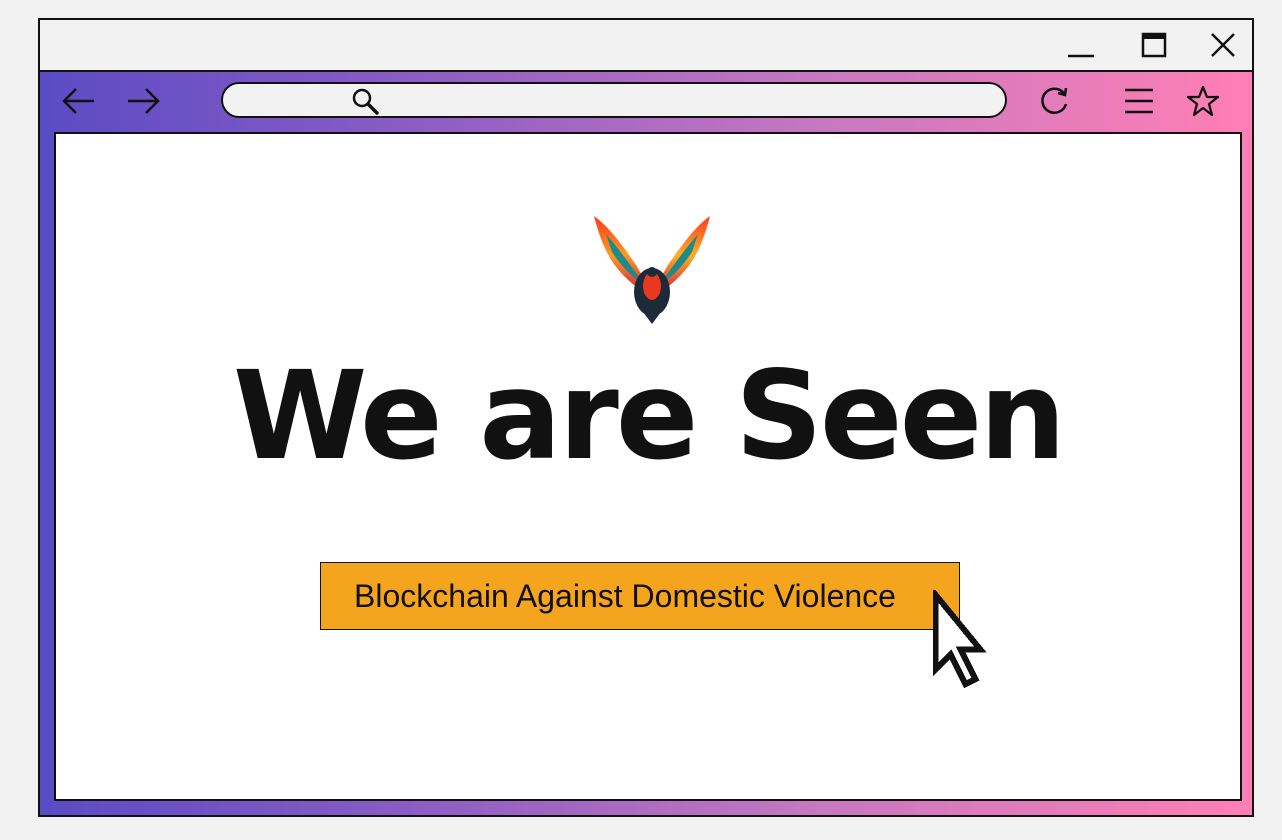  Describe the element at coordinates (1154, 45) in the screenshot. I see `maximize-icon` at that location.